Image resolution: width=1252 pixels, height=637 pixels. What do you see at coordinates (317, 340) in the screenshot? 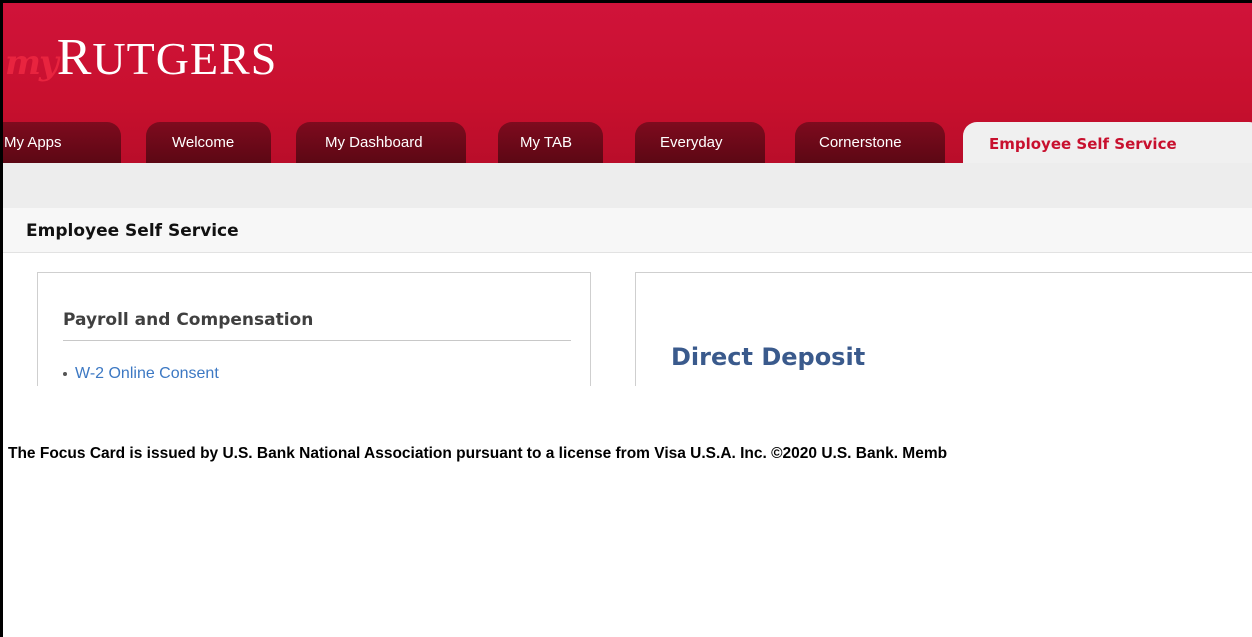
I see `heading-divider` at bounding box center [317, 340].